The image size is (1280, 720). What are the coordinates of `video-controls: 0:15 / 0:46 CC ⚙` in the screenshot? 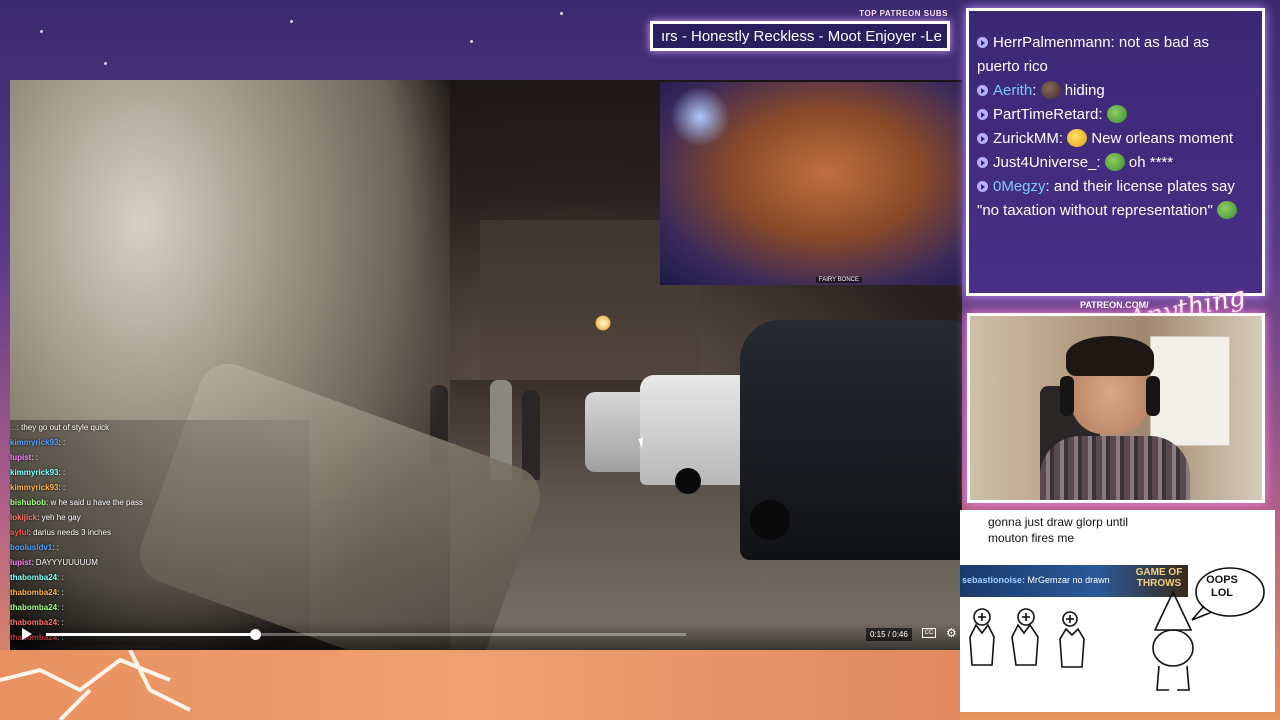 It's located at (486, 636).